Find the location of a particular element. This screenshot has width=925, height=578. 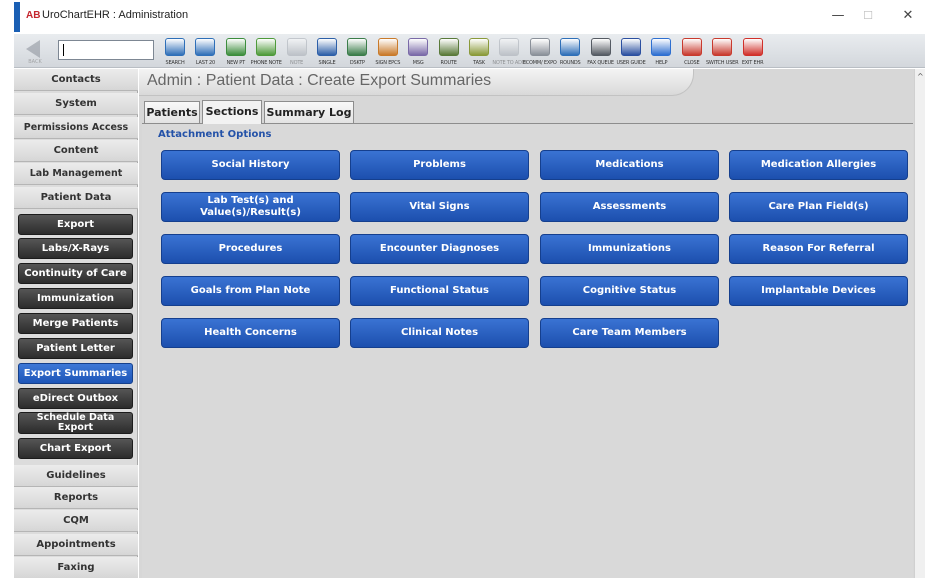

close-chart-icon is located at coordinates (691, 47).